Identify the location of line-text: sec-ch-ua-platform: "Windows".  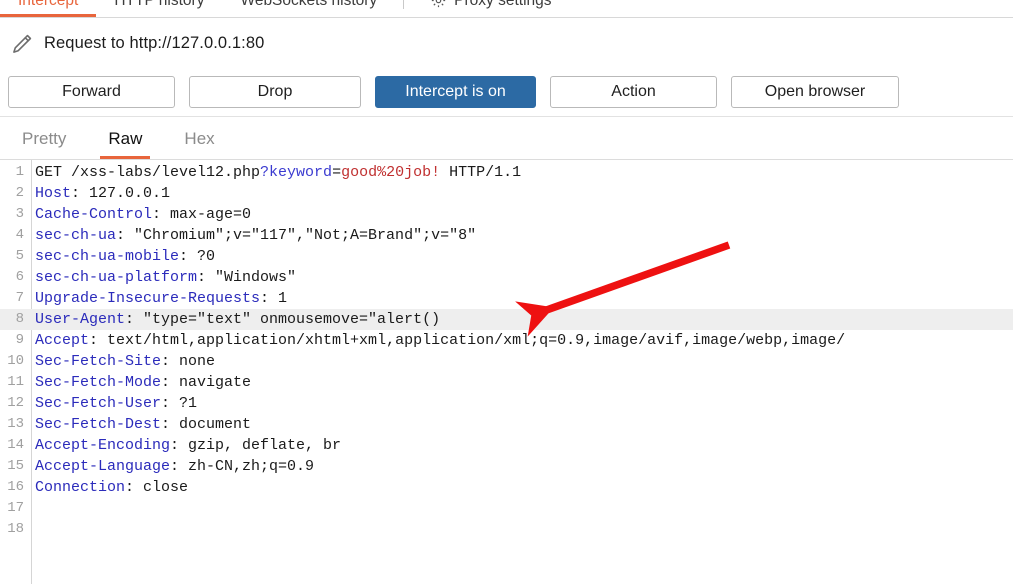
(165, 277).